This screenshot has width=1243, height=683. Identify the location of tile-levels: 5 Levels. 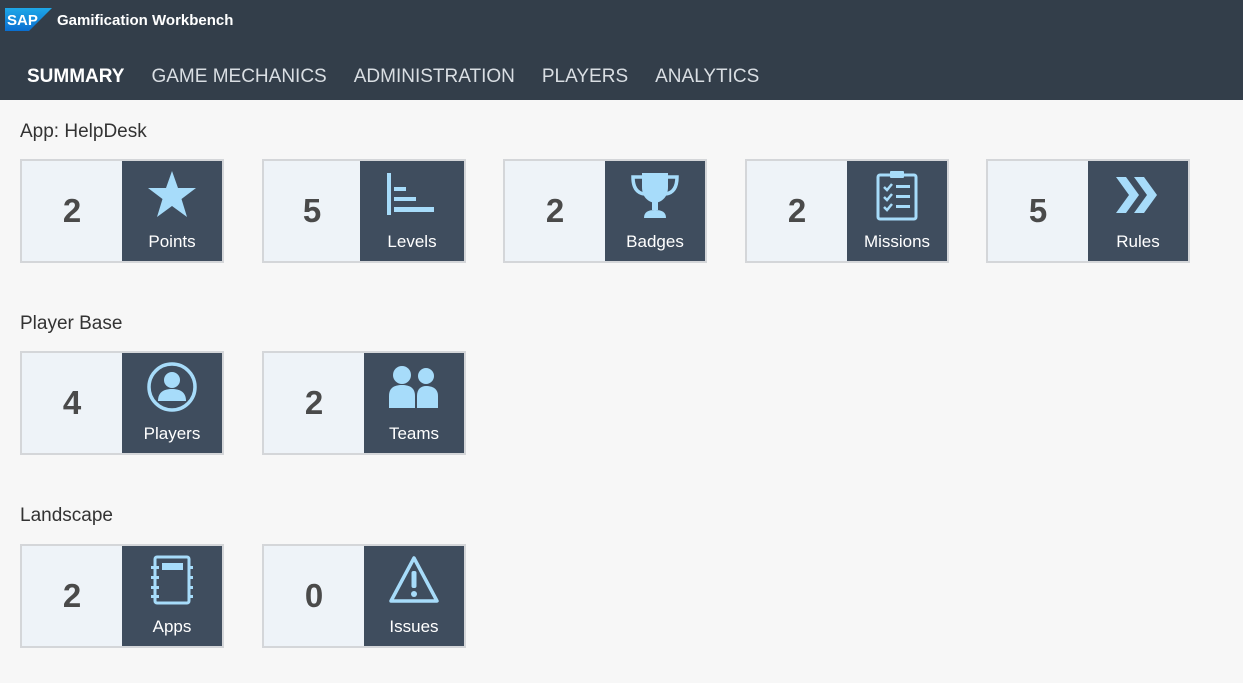
(364, 211).